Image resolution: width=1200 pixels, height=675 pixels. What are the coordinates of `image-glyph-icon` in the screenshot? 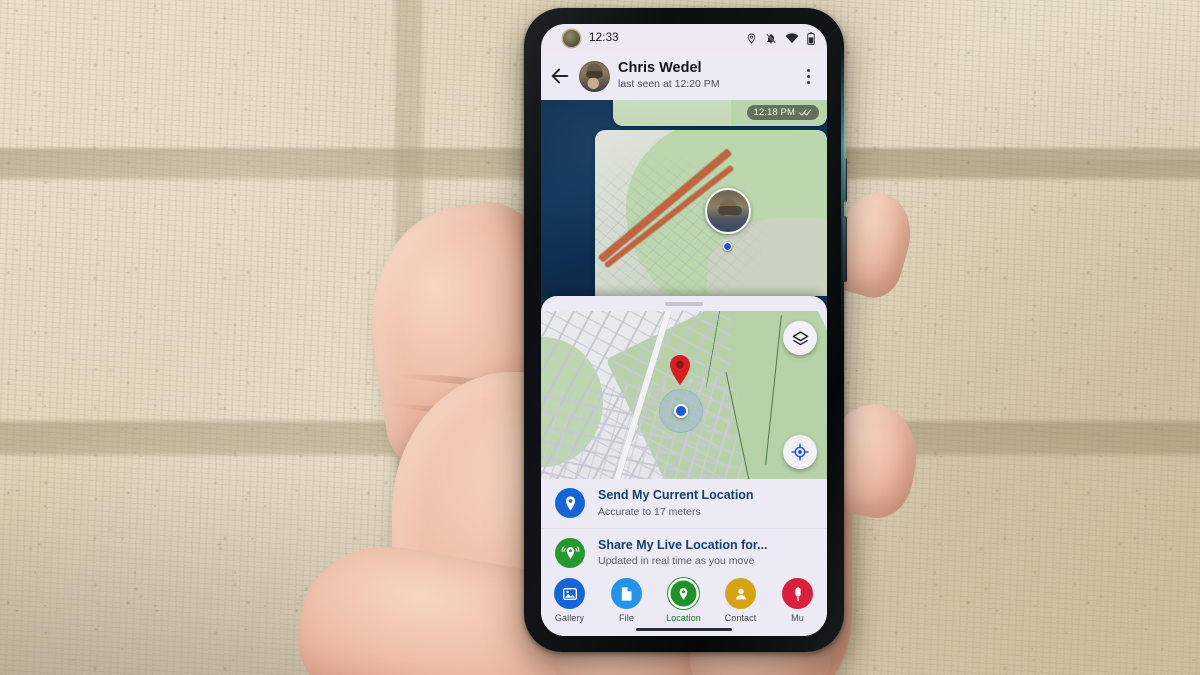 It's located at (569, 593).